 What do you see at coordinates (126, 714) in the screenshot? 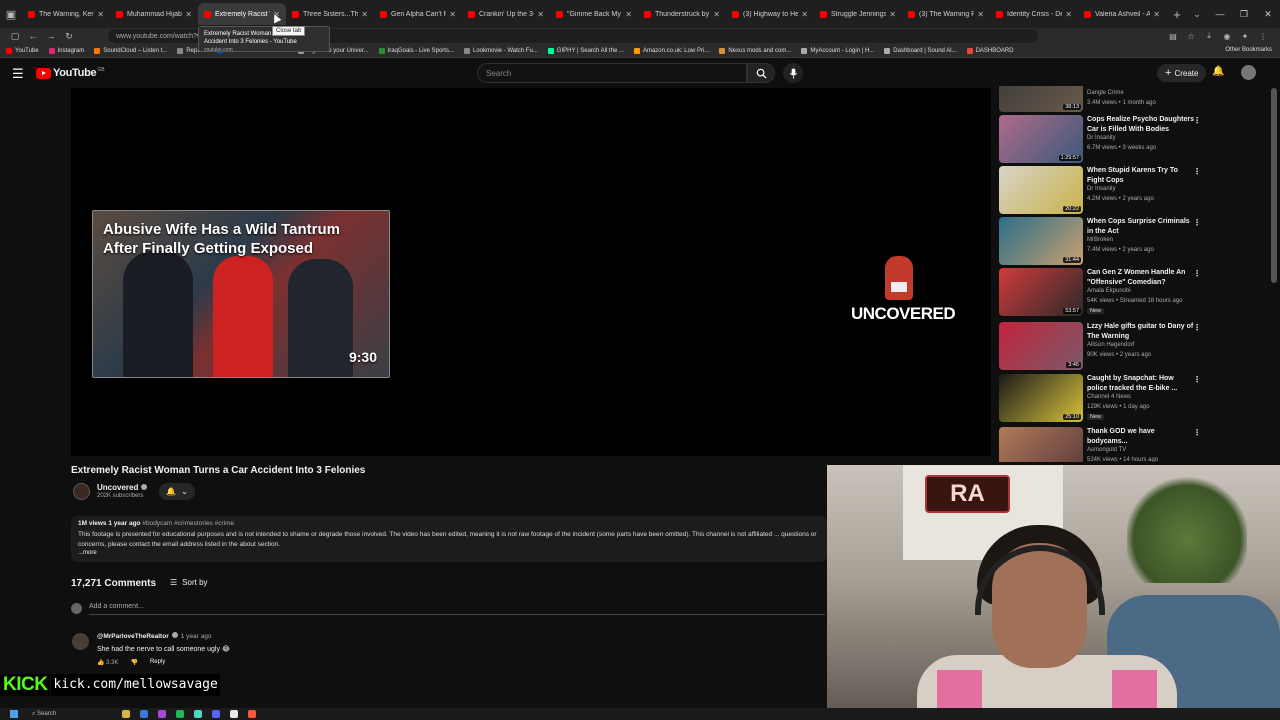
I see `file-explorer-icon` at bounding box center [126, 714].